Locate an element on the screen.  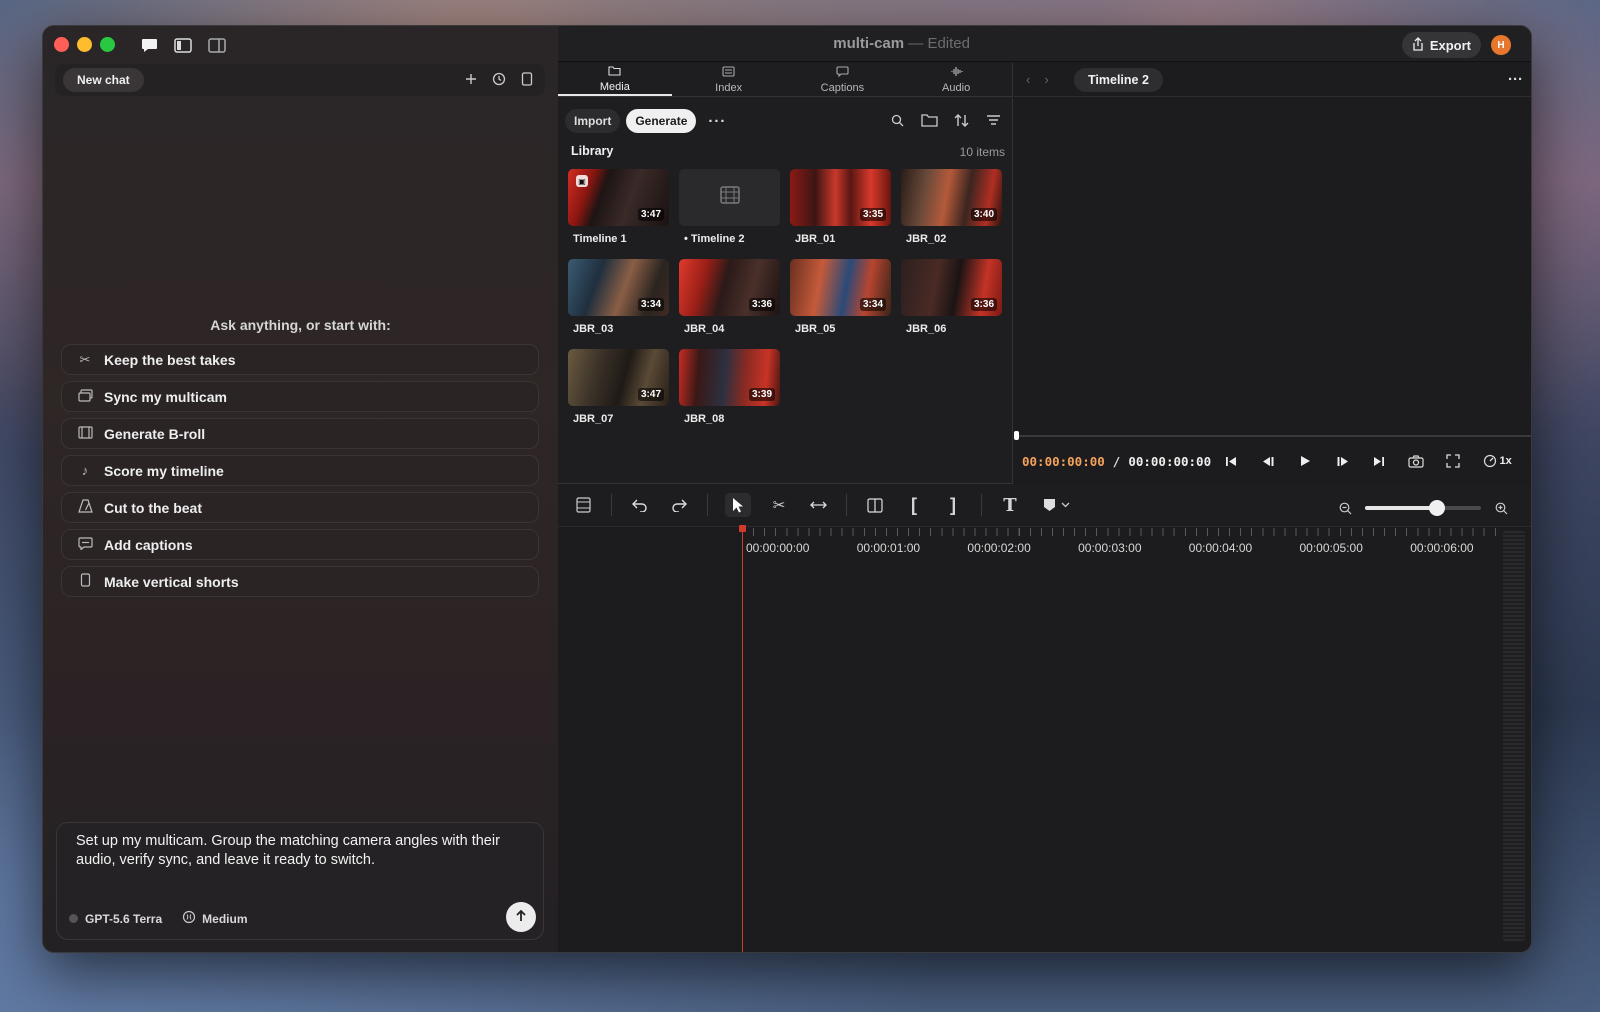
transport-controls: 00:00:00:00 / 00:00:00:00 1x is located at coordinates (1274, 461).